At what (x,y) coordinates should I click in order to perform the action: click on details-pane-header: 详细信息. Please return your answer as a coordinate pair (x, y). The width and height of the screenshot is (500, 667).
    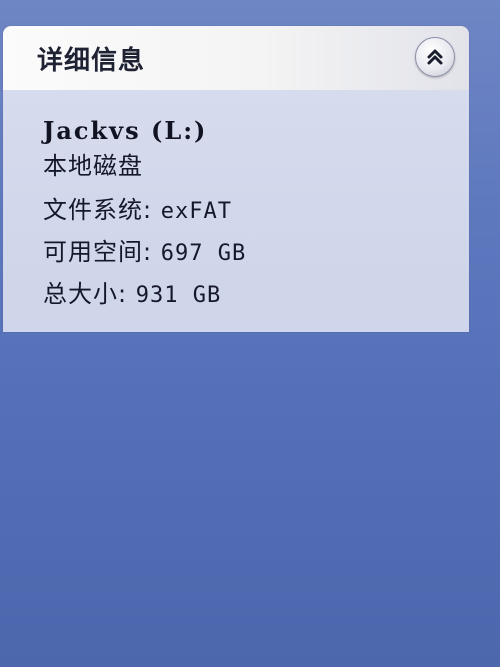
    Looking at the image, I should click on (236, 58).